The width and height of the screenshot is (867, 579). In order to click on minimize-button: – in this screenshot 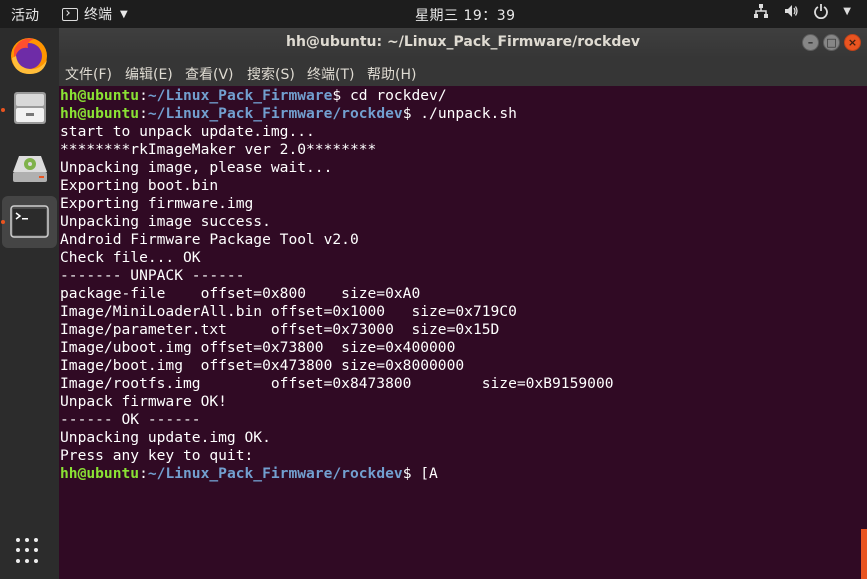, I will do `click(810, 42)`.